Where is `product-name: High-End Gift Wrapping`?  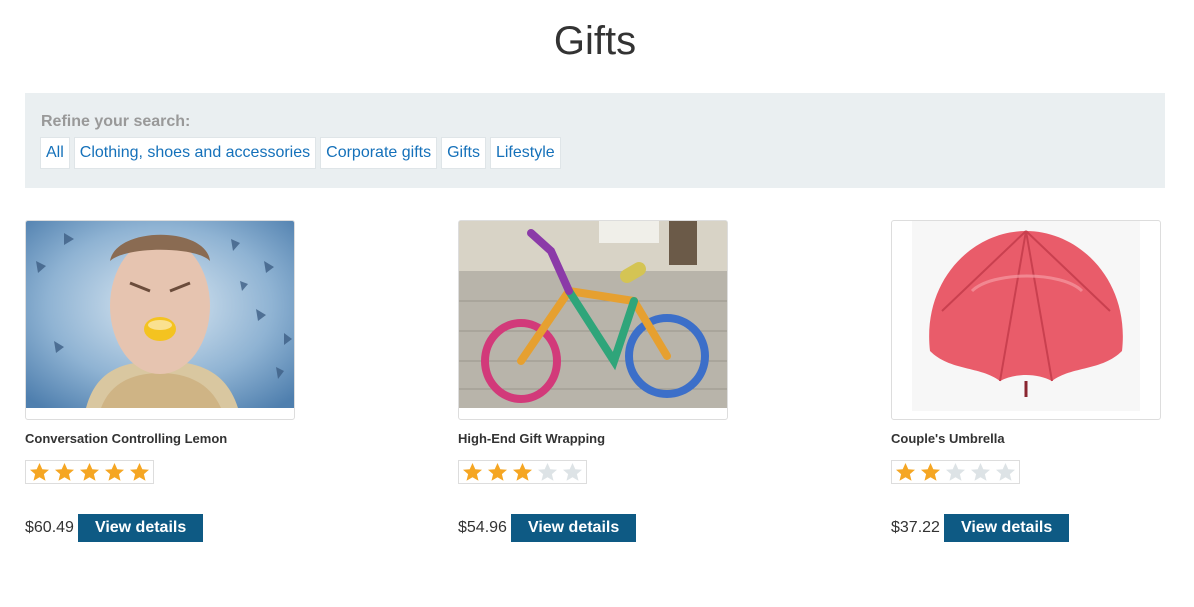
product-name: High-End Gift Wrapping is located at coordinates (593, 438).